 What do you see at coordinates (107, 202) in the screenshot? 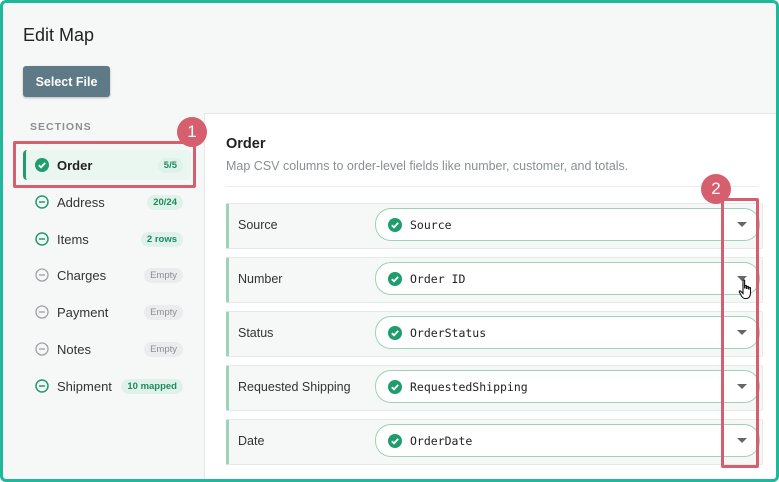
I see `sidebar-item-address: Address 20/24` at bounding box center [107, 202].